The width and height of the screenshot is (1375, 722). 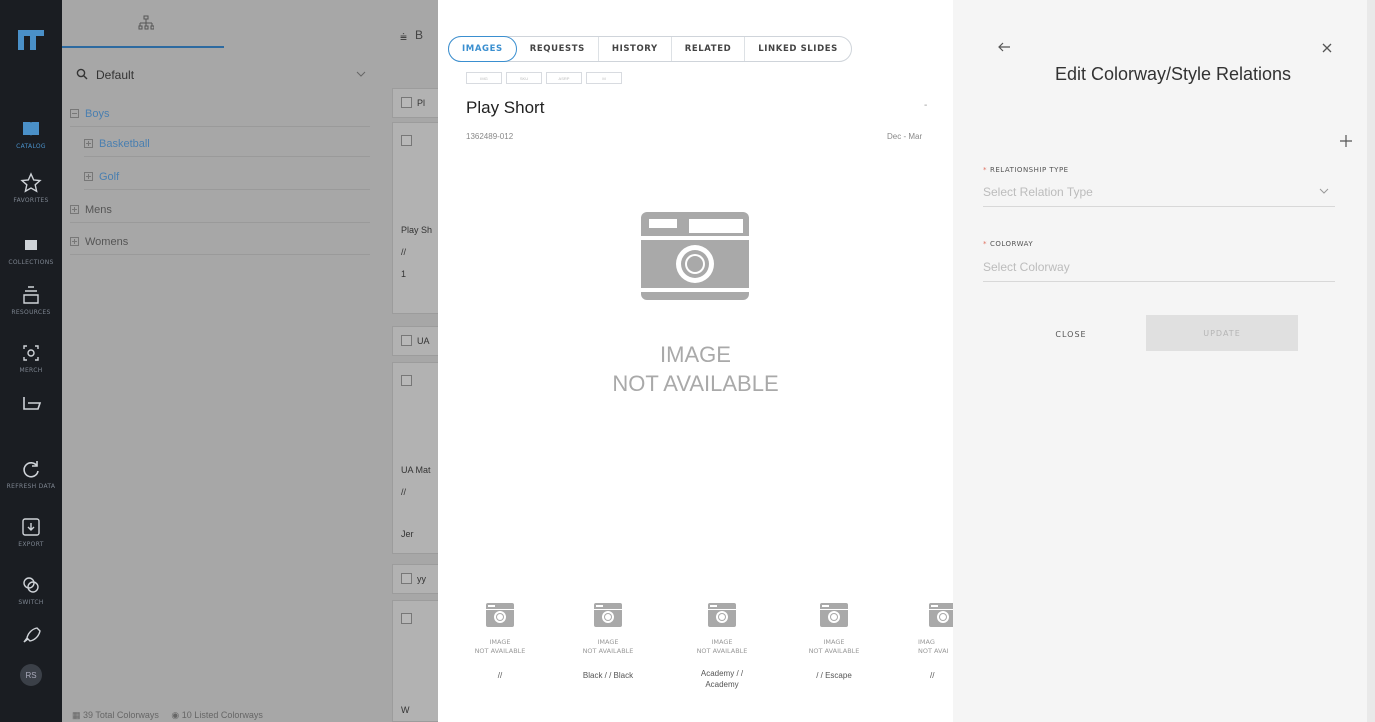 What do you see at coordinates (31, 182) in the screenshot?
I see `star-icon` at bounding box center [31, 182].